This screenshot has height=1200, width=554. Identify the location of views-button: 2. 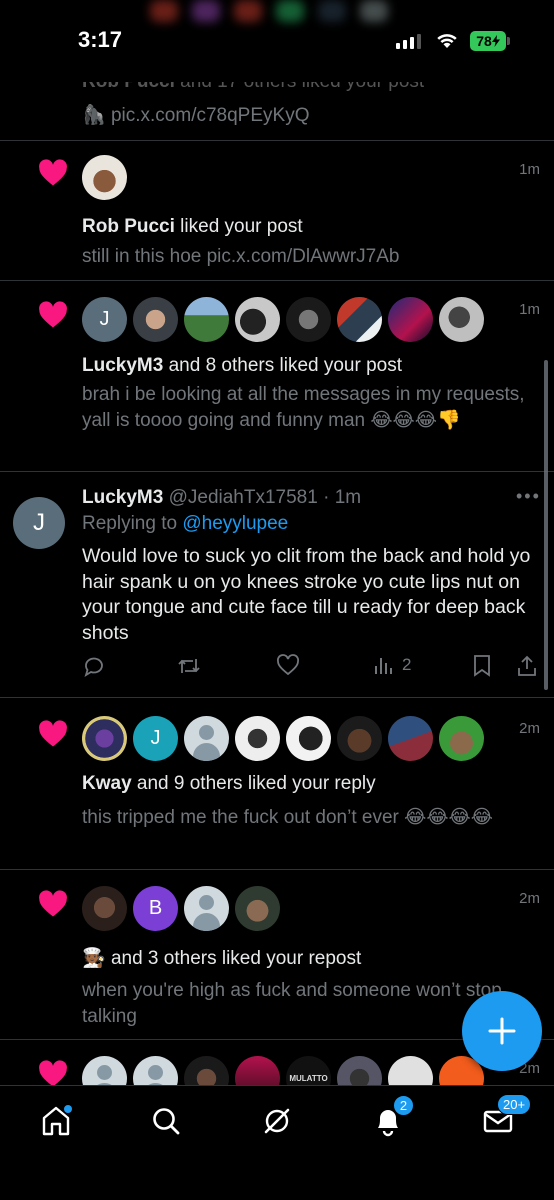
(392, 665).